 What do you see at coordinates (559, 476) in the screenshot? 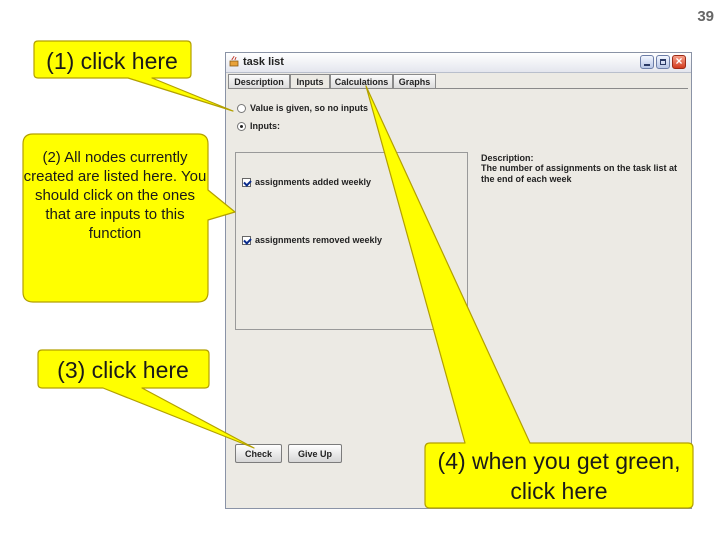
I see `callout-4-text: (4) when you get green, click here` at bounding box center [559, 476].